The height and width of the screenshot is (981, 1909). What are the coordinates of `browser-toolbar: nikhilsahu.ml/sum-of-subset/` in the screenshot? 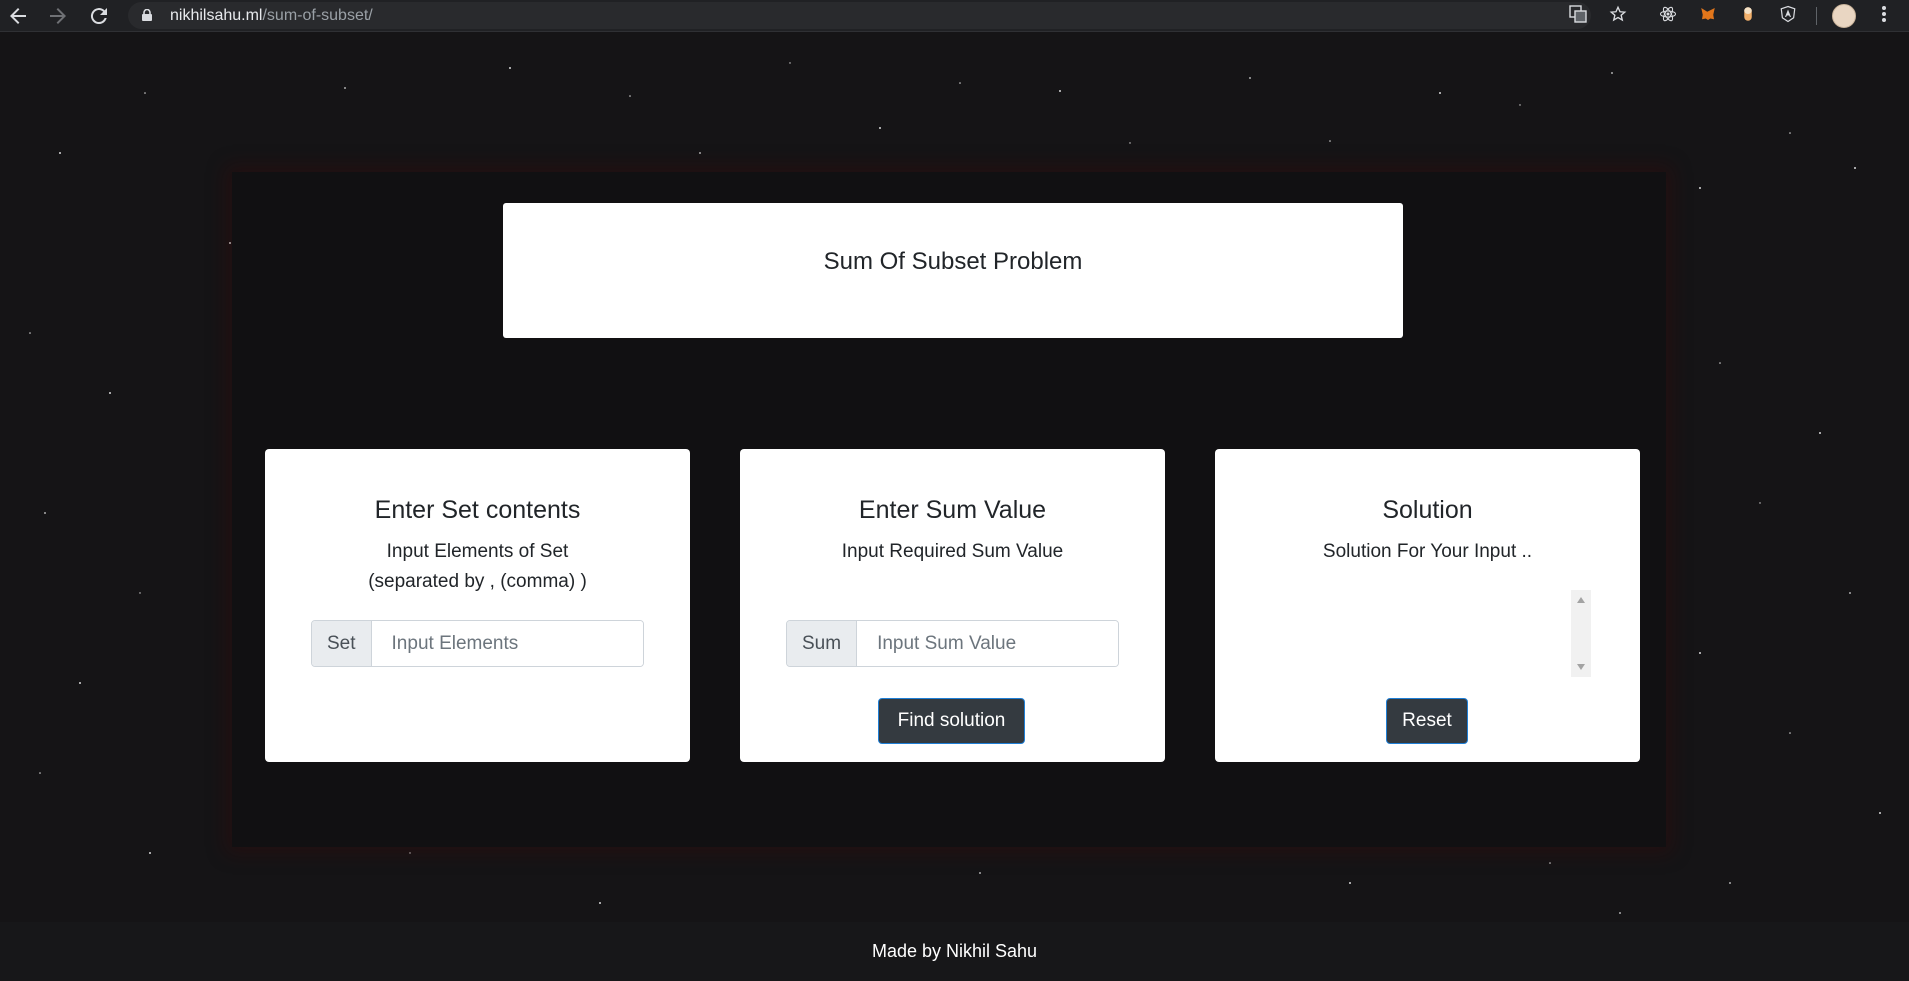 It's located at (954, 16).